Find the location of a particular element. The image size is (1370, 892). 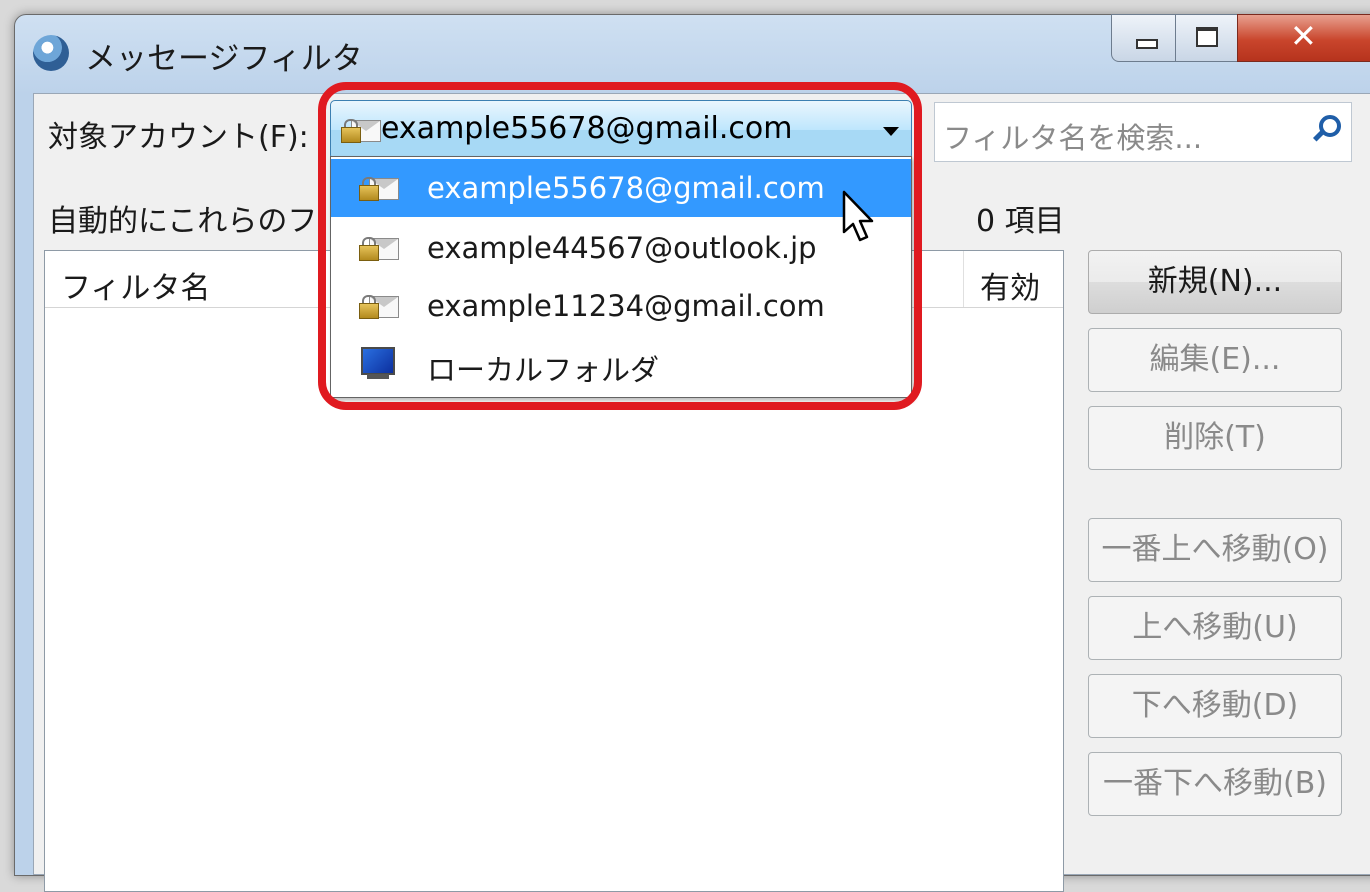

maximize-button is located at coordinates (1207, 38).